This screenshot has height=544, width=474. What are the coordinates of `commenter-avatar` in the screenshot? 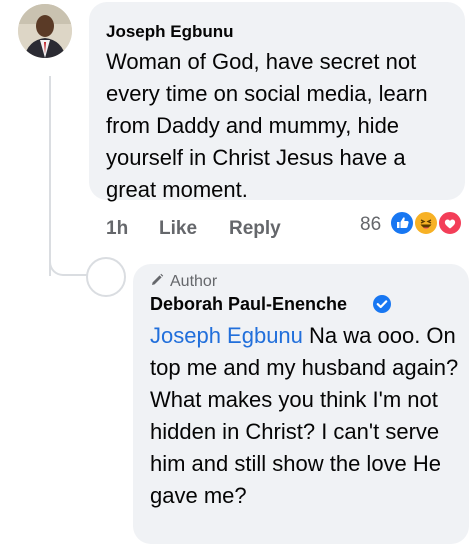 It's located at (45, 31).